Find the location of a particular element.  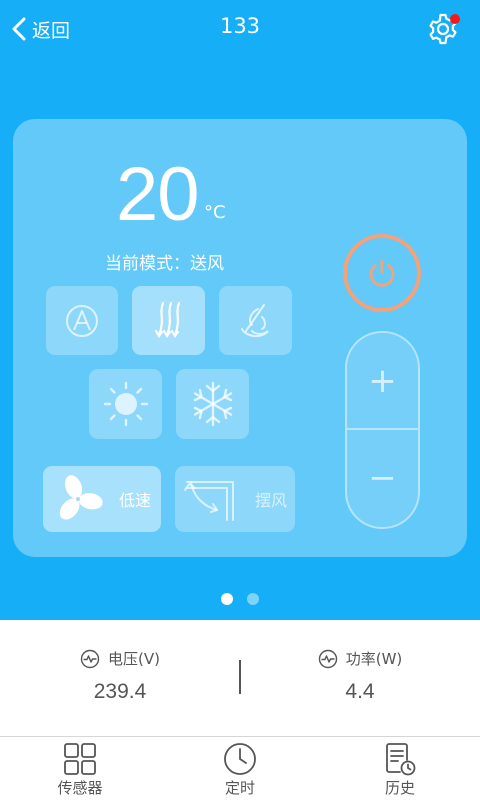

power-icon is located at coordinates (382, 273).